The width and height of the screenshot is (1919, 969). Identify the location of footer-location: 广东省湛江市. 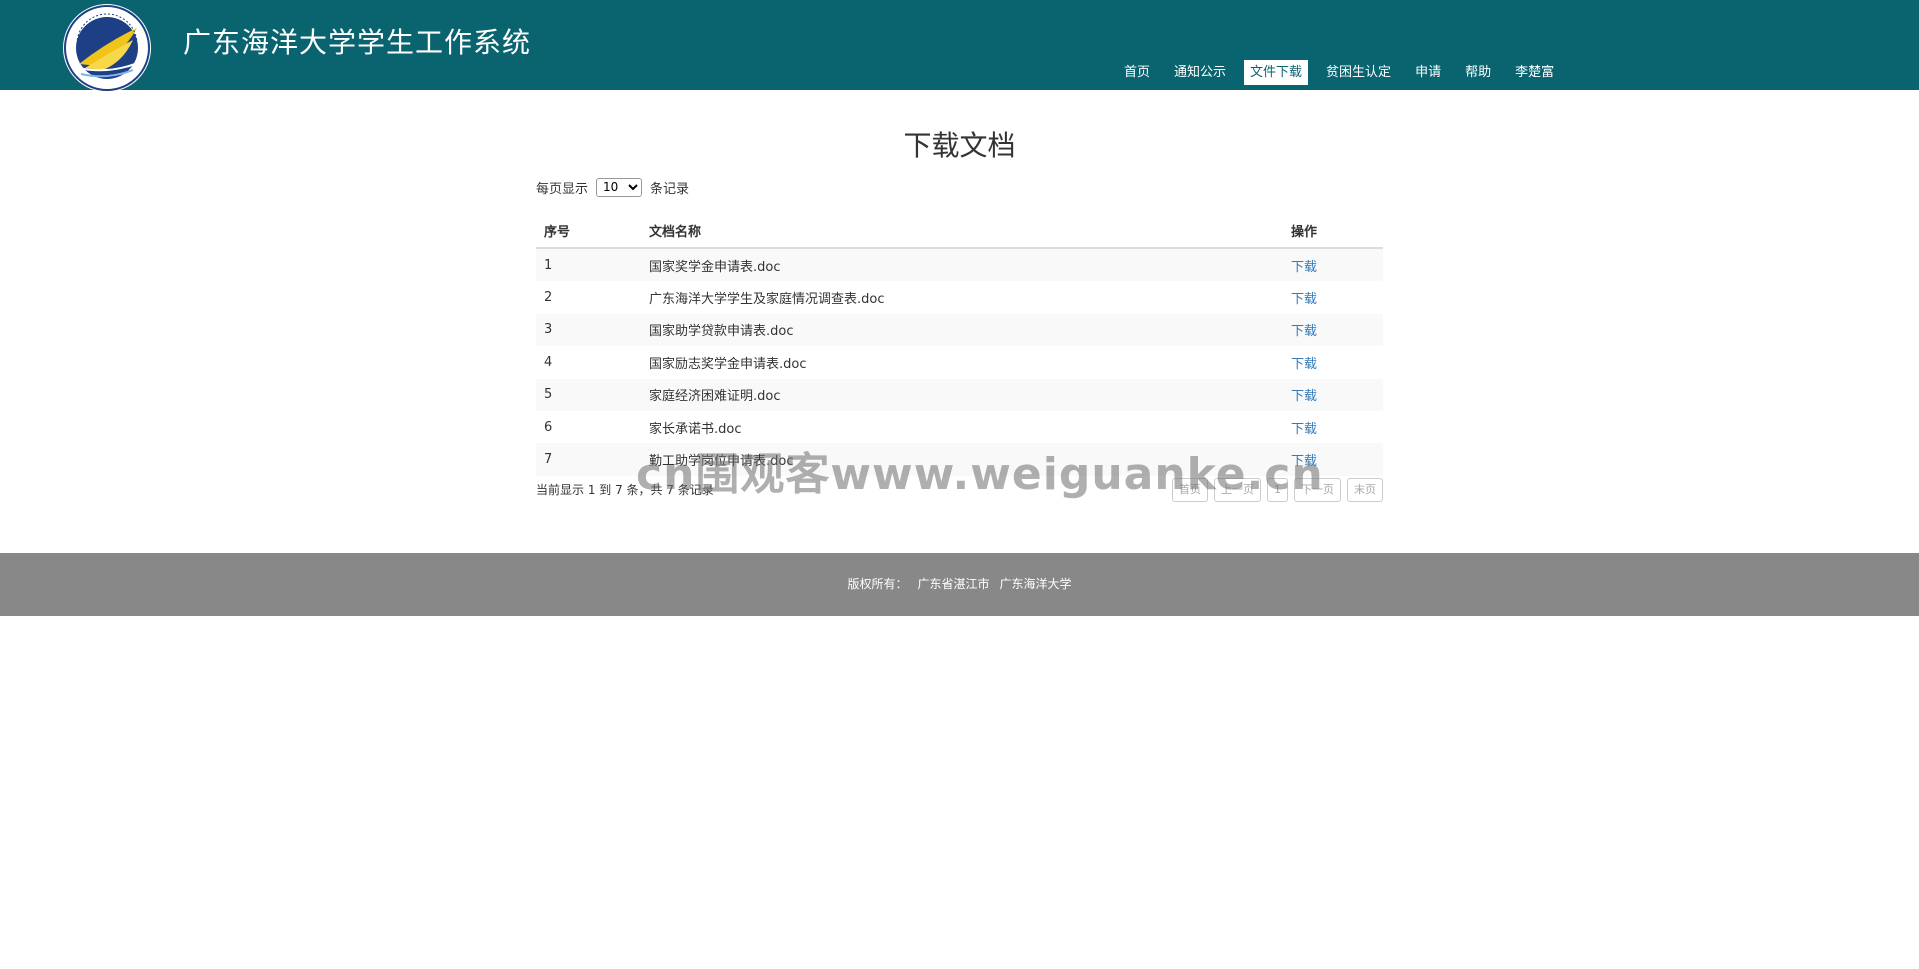
(953, 584).